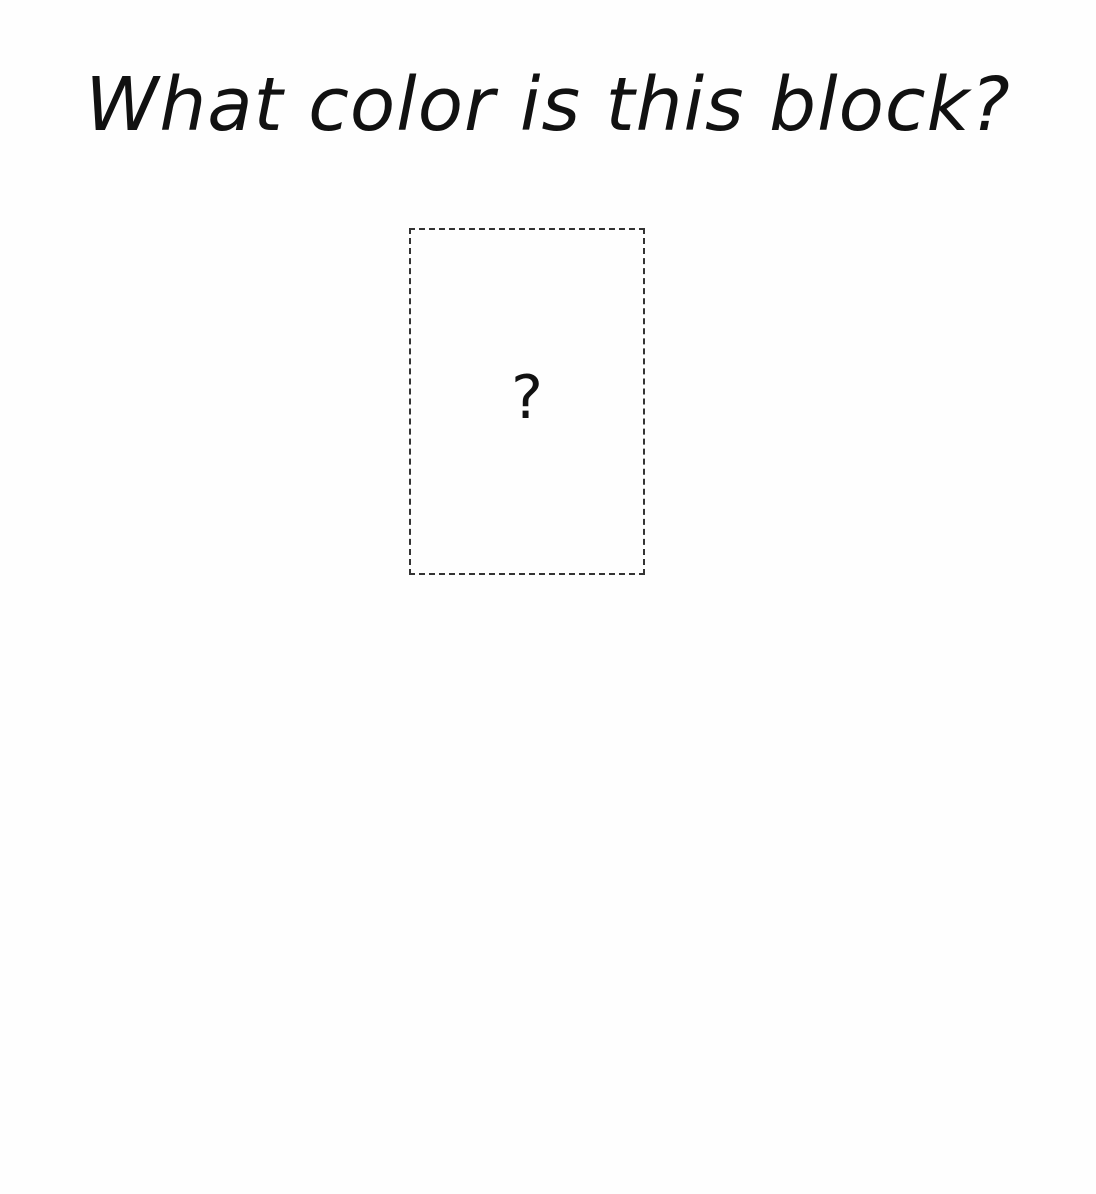 Image resolution: width=1096 pixels, height=1194 pixels. I want to click on question-title: What color is this block?, so click(548, 105).